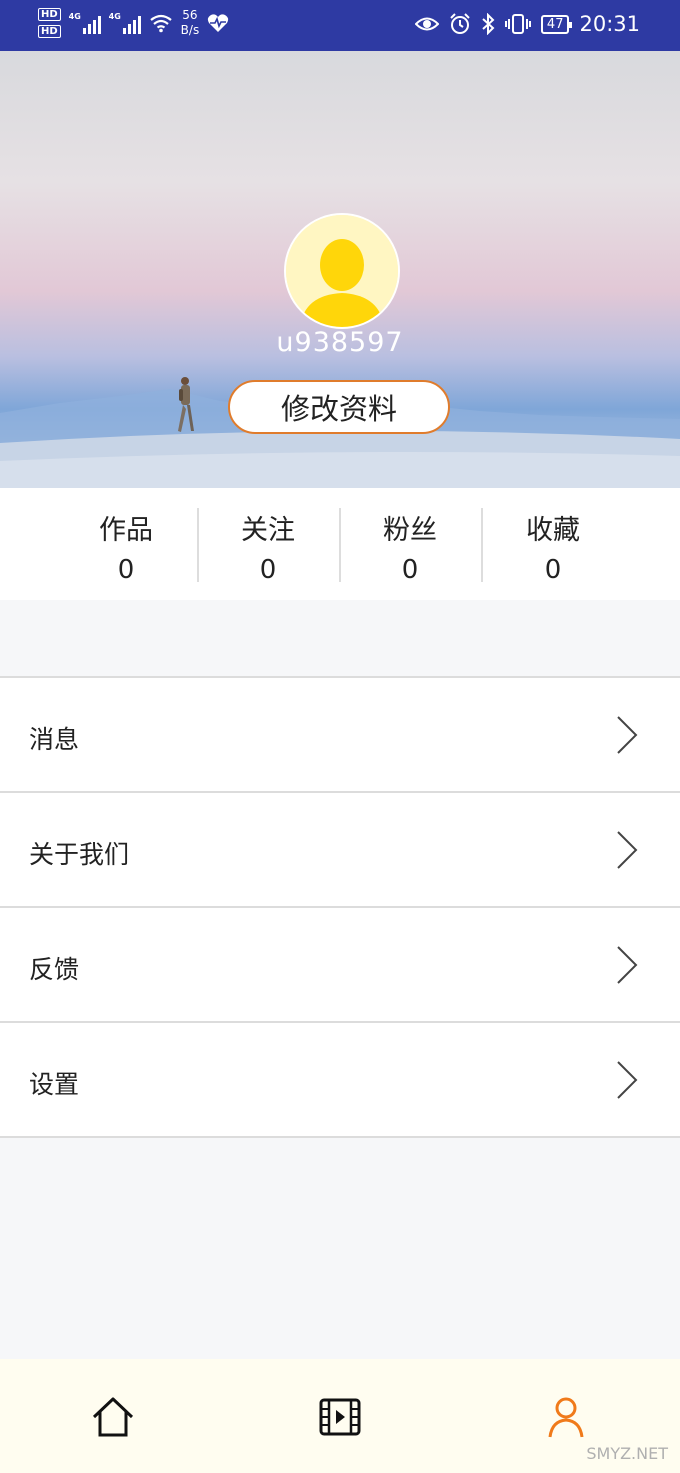 This screenshot has height=1473, width=680. What do you see at coordinates (186, 404) in the screenshot?
I see `walking-person-figure` at bounding box center [186, 404].